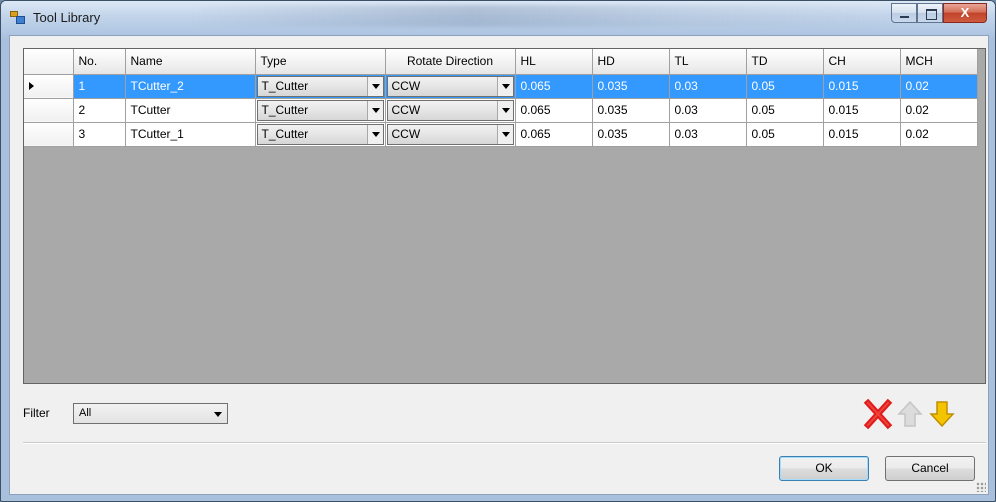 This screenshot has height=502, width=996. What do you see at coordinates (150, 413) in the screenshot?
I see `filter-select: All` at bounding box center [150, 413].